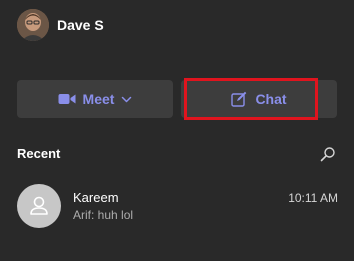 The image size is (354, 261). I want to click on person-icon, so click(39, 205).